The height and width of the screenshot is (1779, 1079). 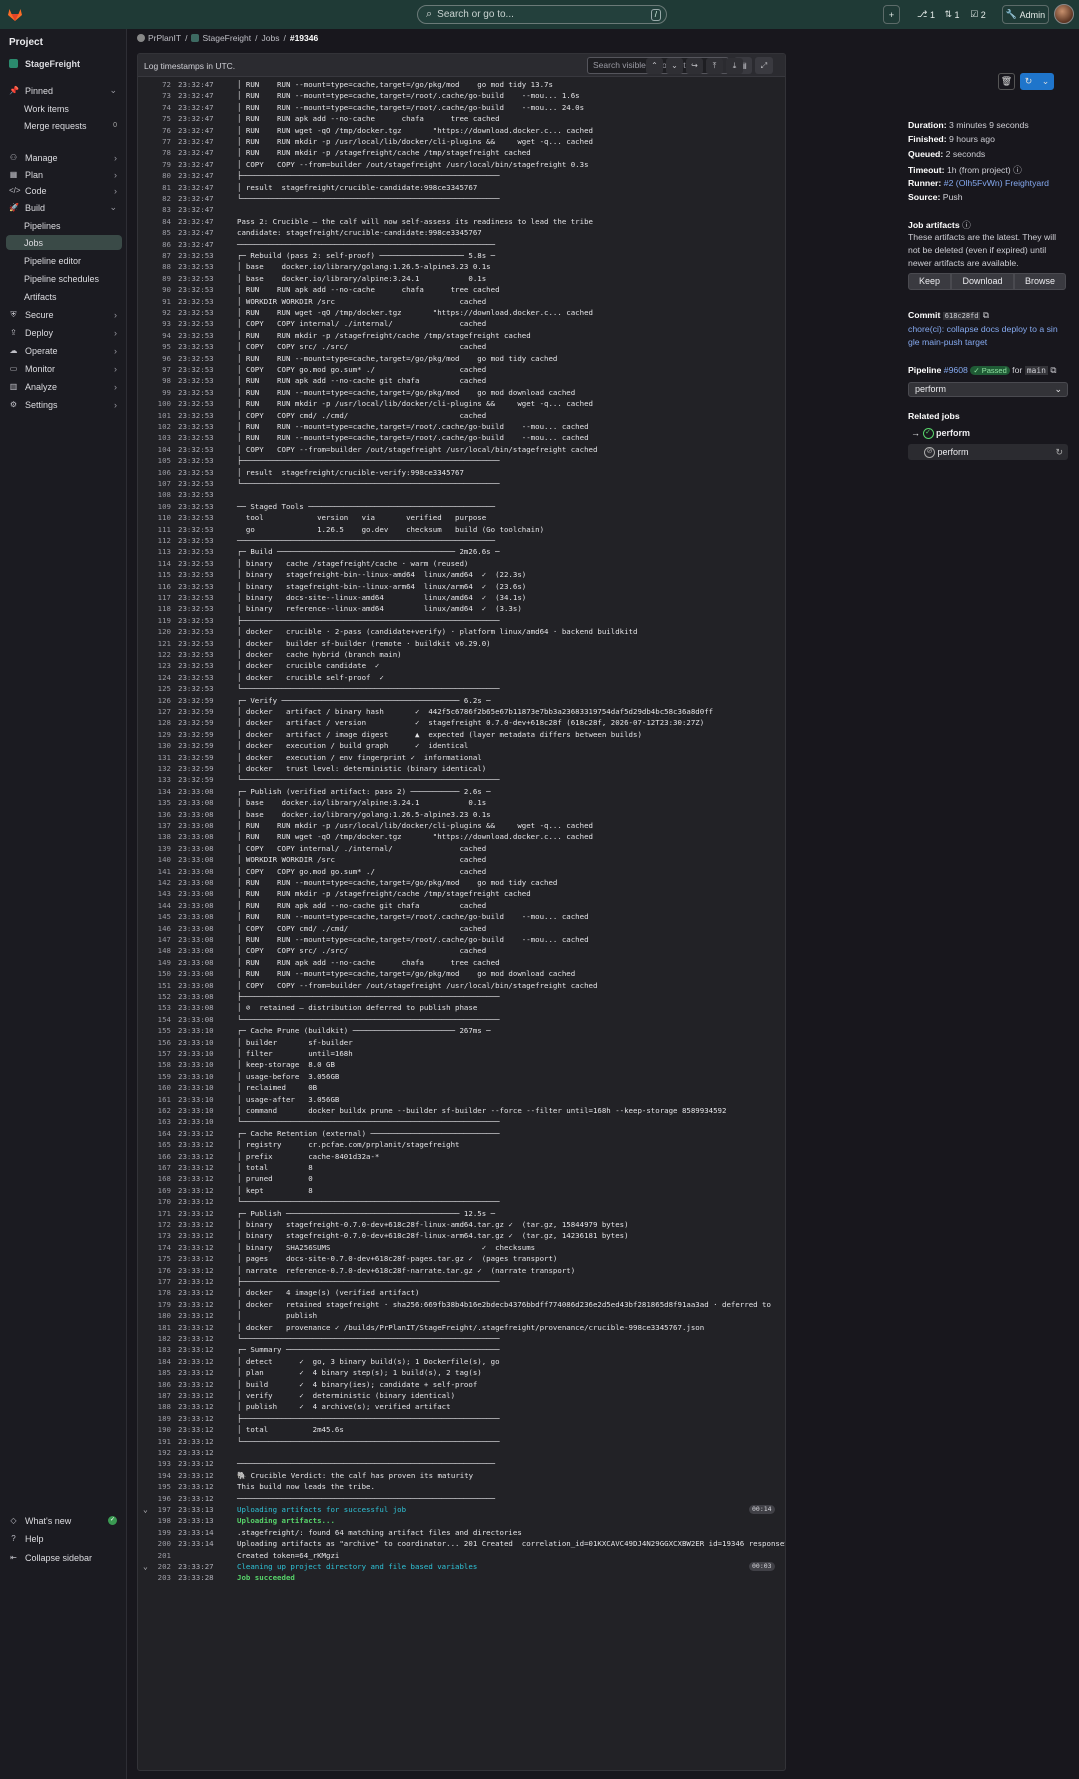 I want to click on commit-message-2: gle main-push target, so click(x=947, y=342).